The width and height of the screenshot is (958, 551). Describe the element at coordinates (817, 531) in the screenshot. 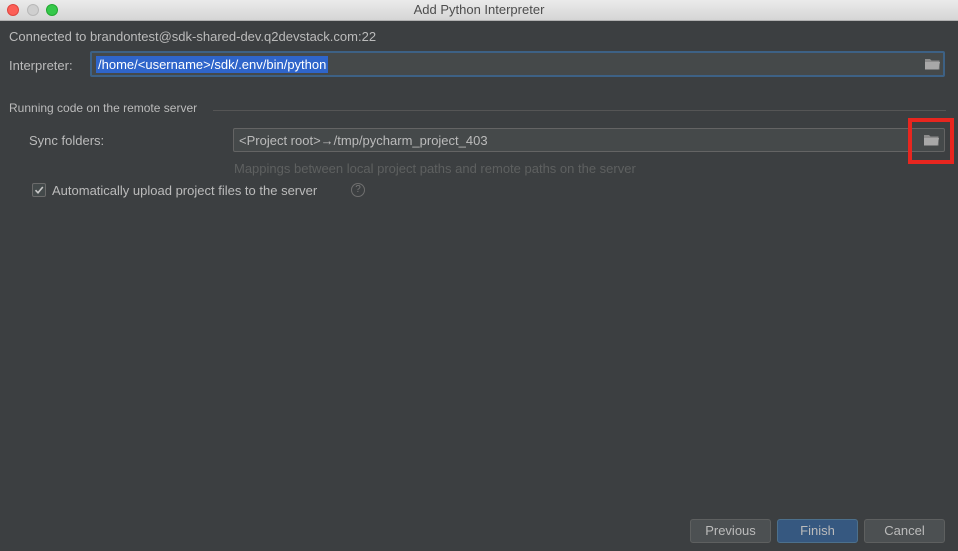

I see `finish-button: Finish` at that location.